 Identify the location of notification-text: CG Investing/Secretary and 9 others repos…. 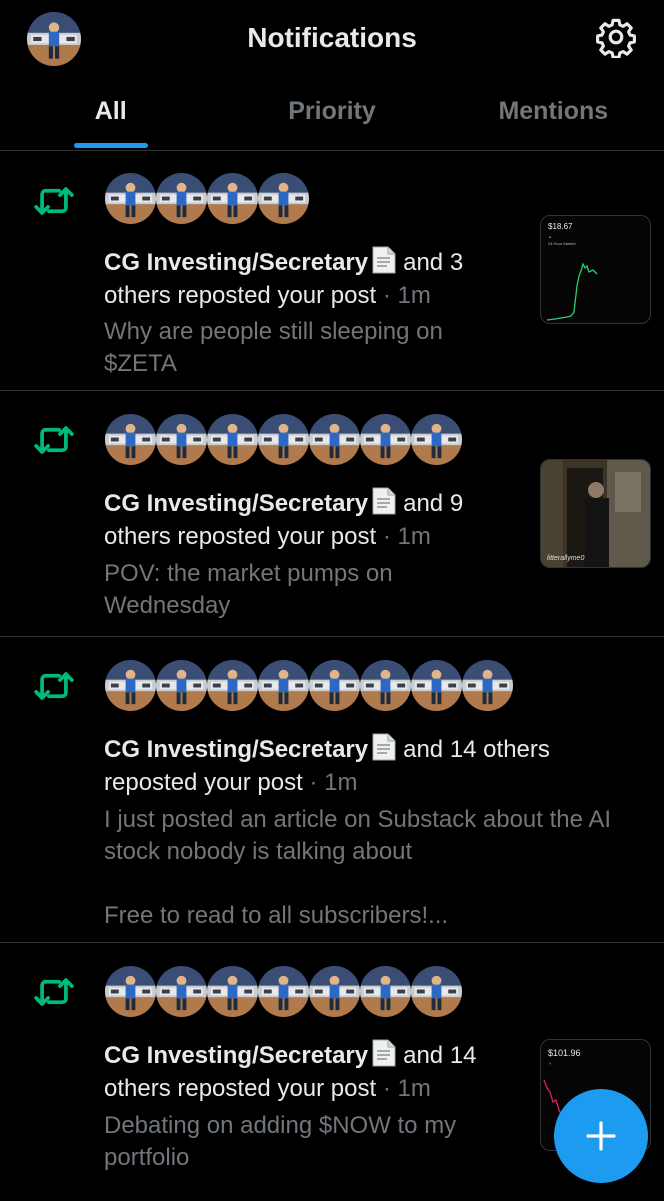
(314, 520).